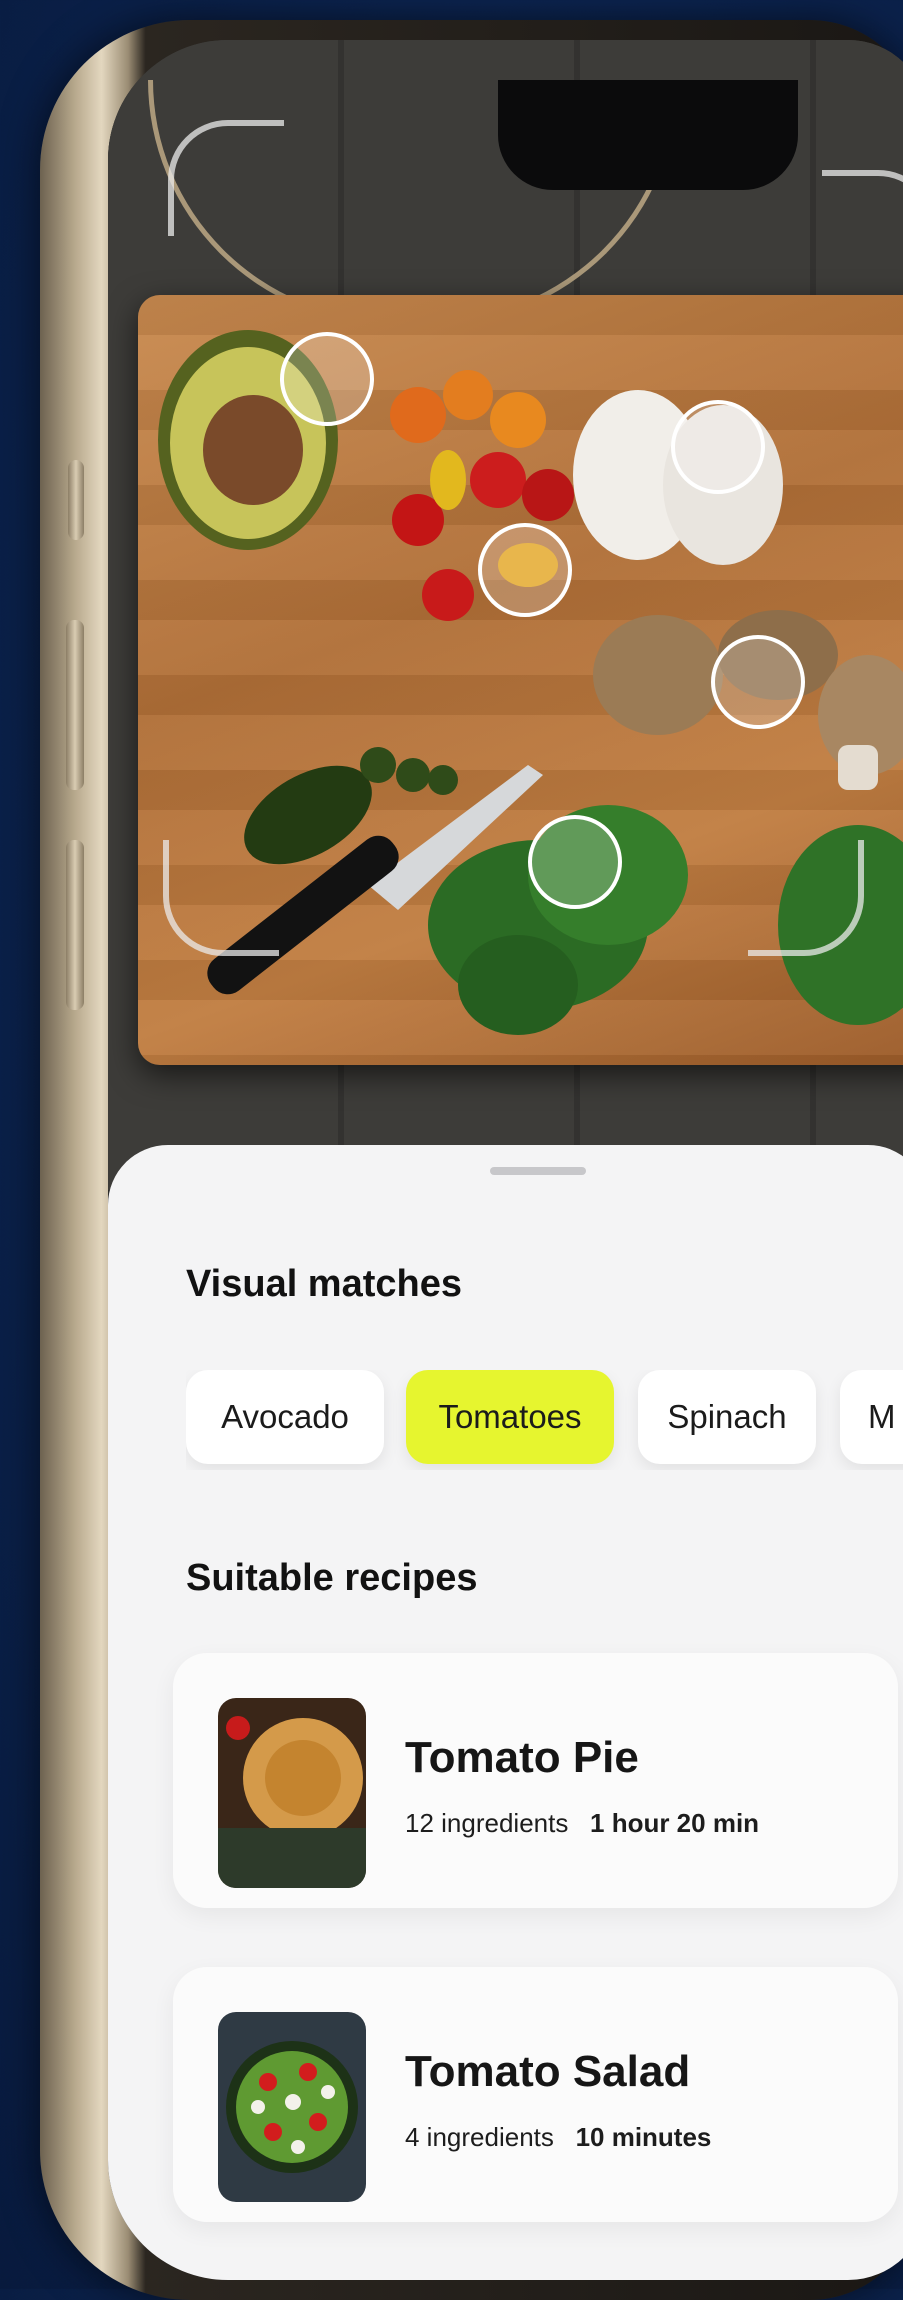 The width and height of the screenshot is (903, 2300). What do you see at coordinates (76, 500) in the screenshot?
I see `silent-switch` at bounding box center [76, 500].